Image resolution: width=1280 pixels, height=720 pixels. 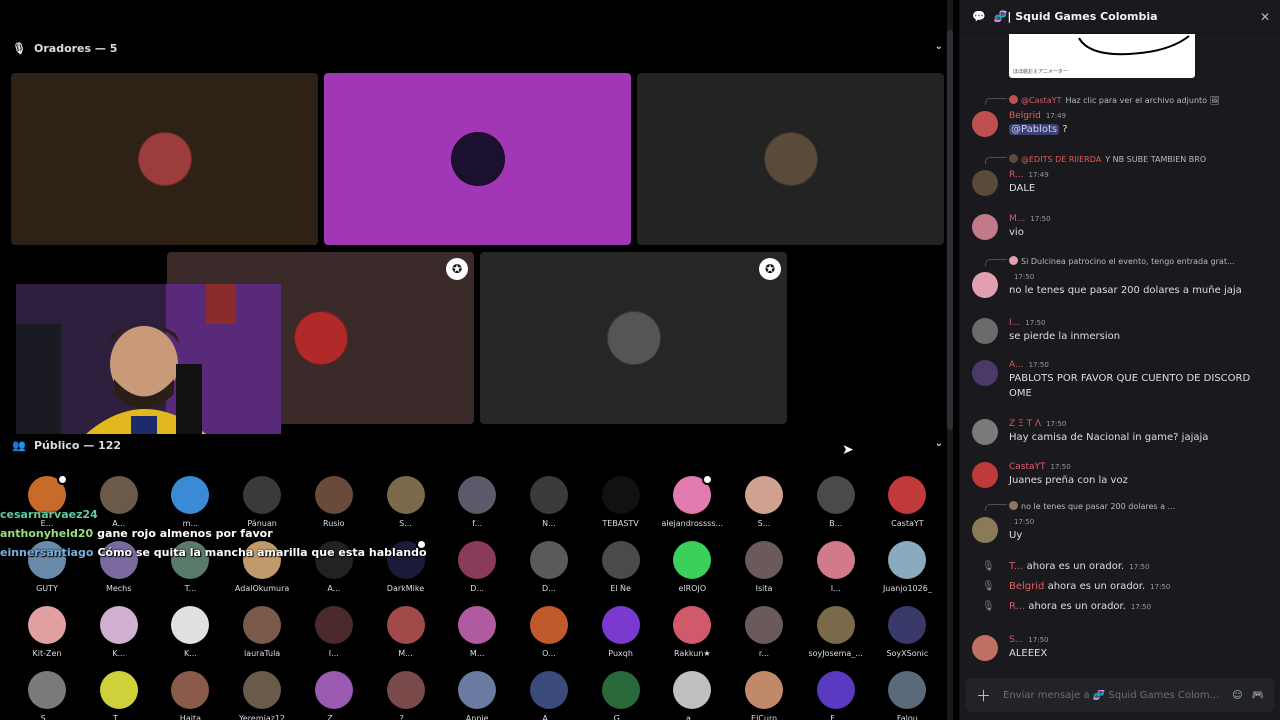 I want to click on message-author: Belgrid, so click(x=1025, y=116).